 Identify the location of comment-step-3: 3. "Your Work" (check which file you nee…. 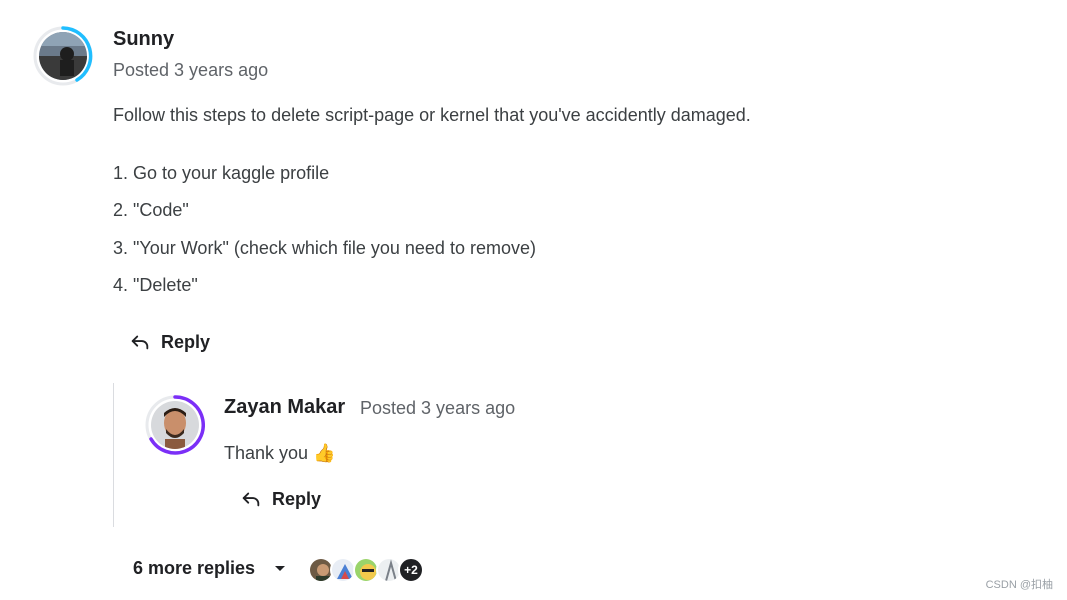
(324, 248).